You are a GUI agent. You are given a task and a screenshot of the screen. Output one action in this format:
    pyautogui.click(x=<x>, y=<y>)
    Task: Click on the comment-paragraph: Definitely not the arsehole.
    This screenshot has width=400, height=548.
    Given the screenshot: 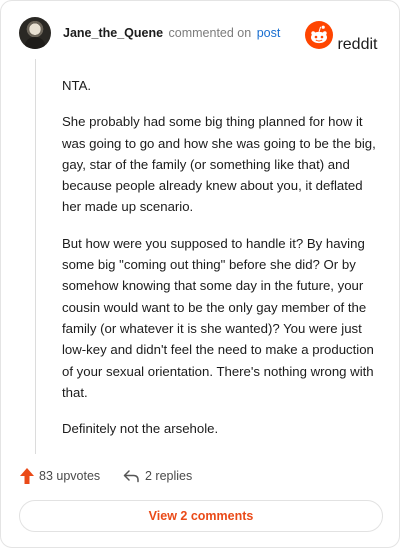 What is the action you would take?
    pyautogui.click(x=140, y=429)
    